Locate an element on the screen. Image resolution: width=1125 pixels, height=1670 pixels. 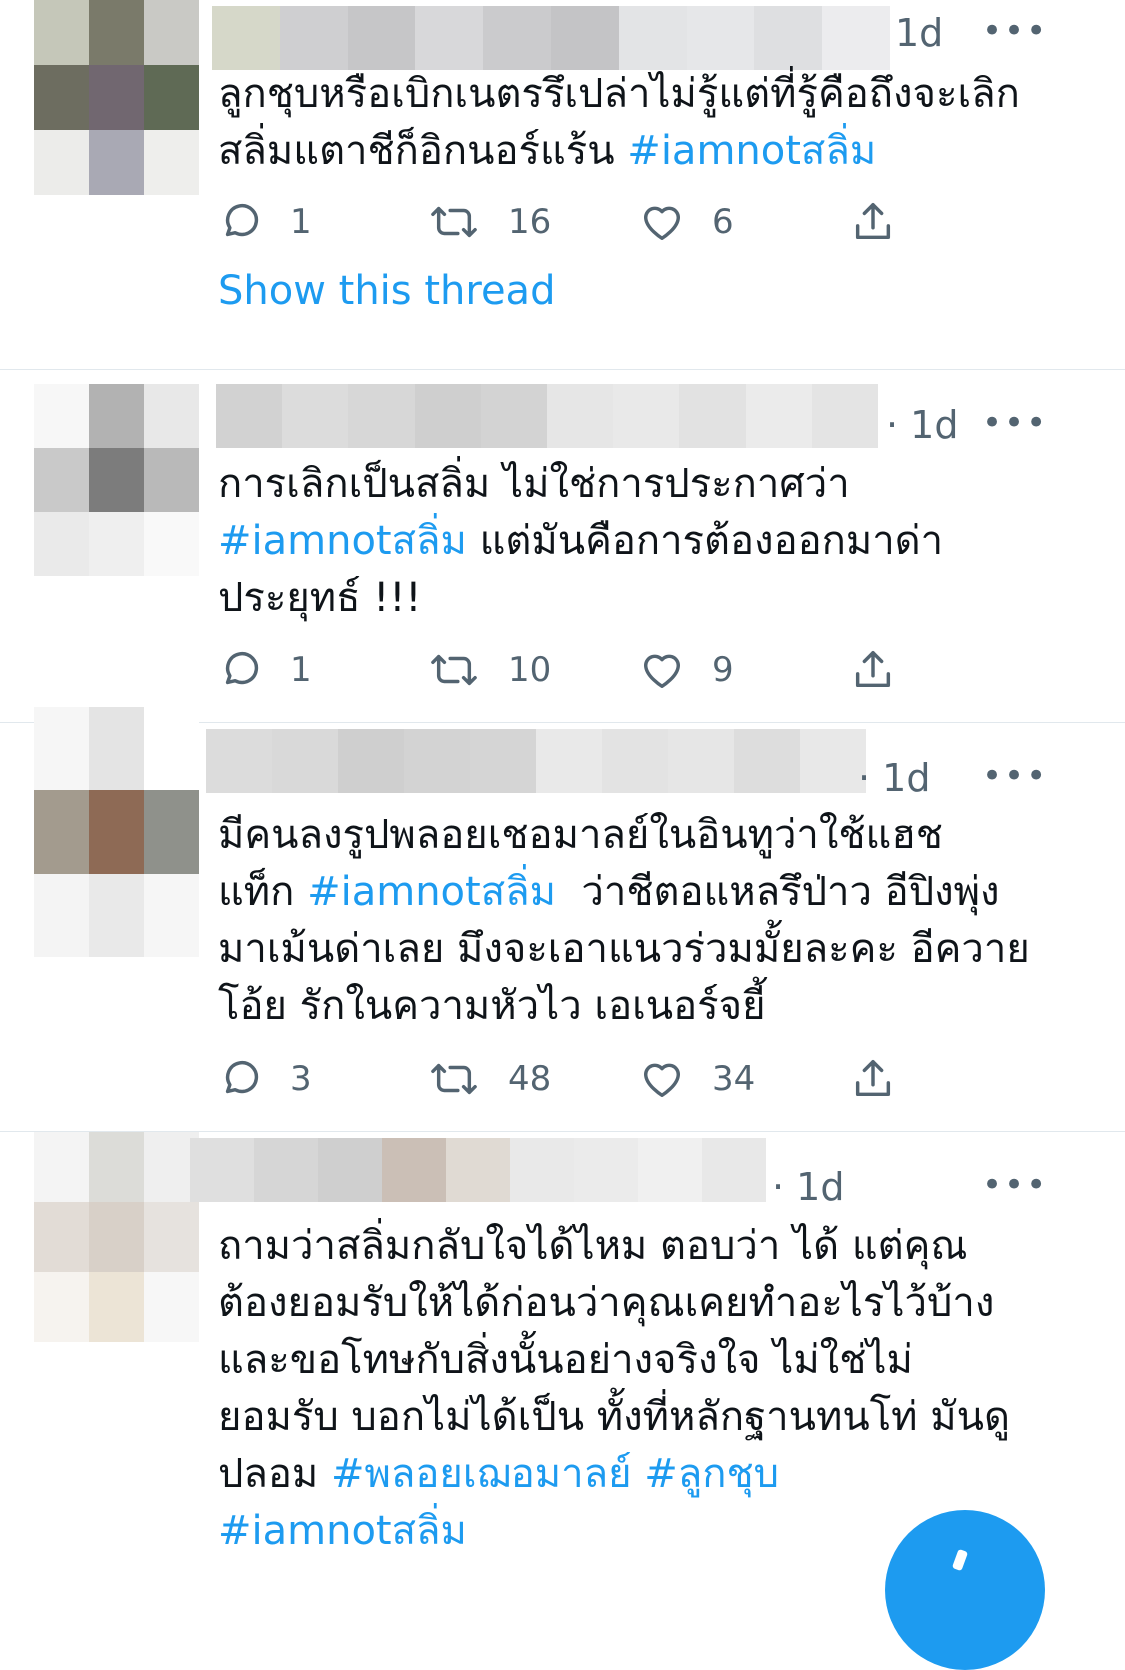
reply-count: 3 is located at coordinates (301, 1079).